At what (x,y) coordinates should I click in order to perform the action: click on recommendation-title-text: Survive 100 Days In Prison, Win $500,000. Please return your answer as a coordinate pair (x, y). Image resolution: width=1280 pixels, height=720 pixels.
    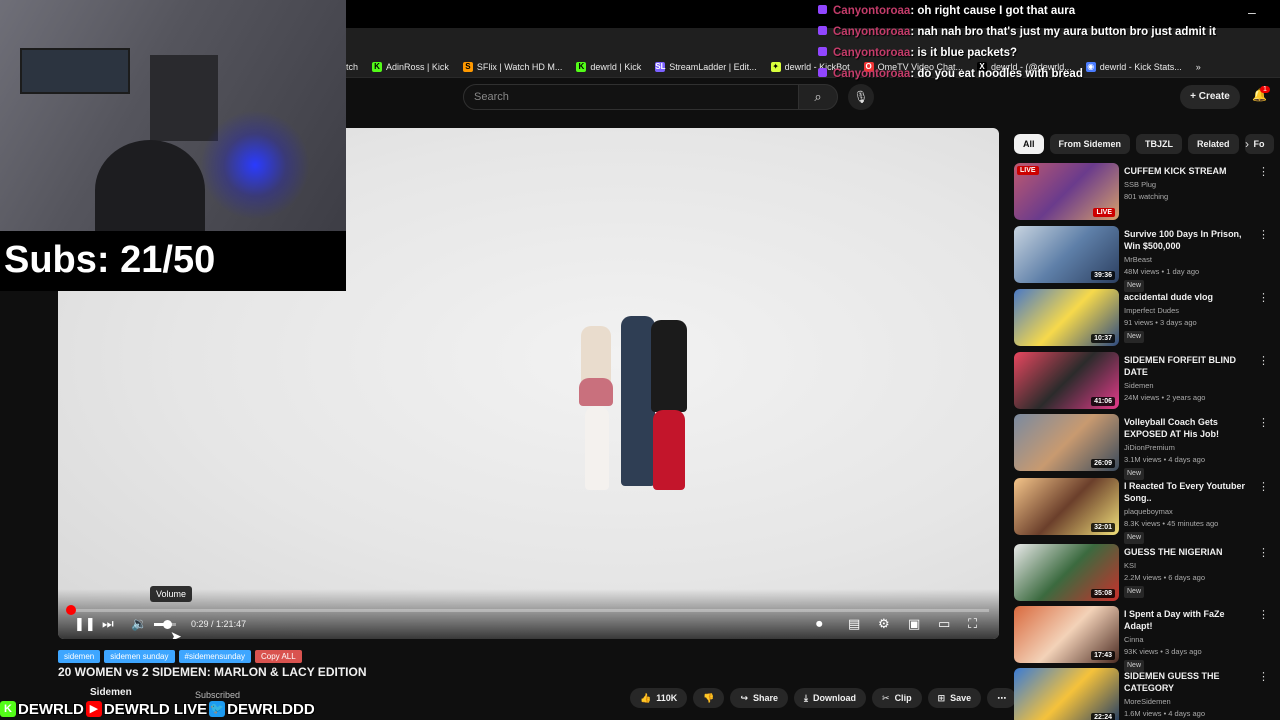
    Looking at the image, I should click on (1183, 240).